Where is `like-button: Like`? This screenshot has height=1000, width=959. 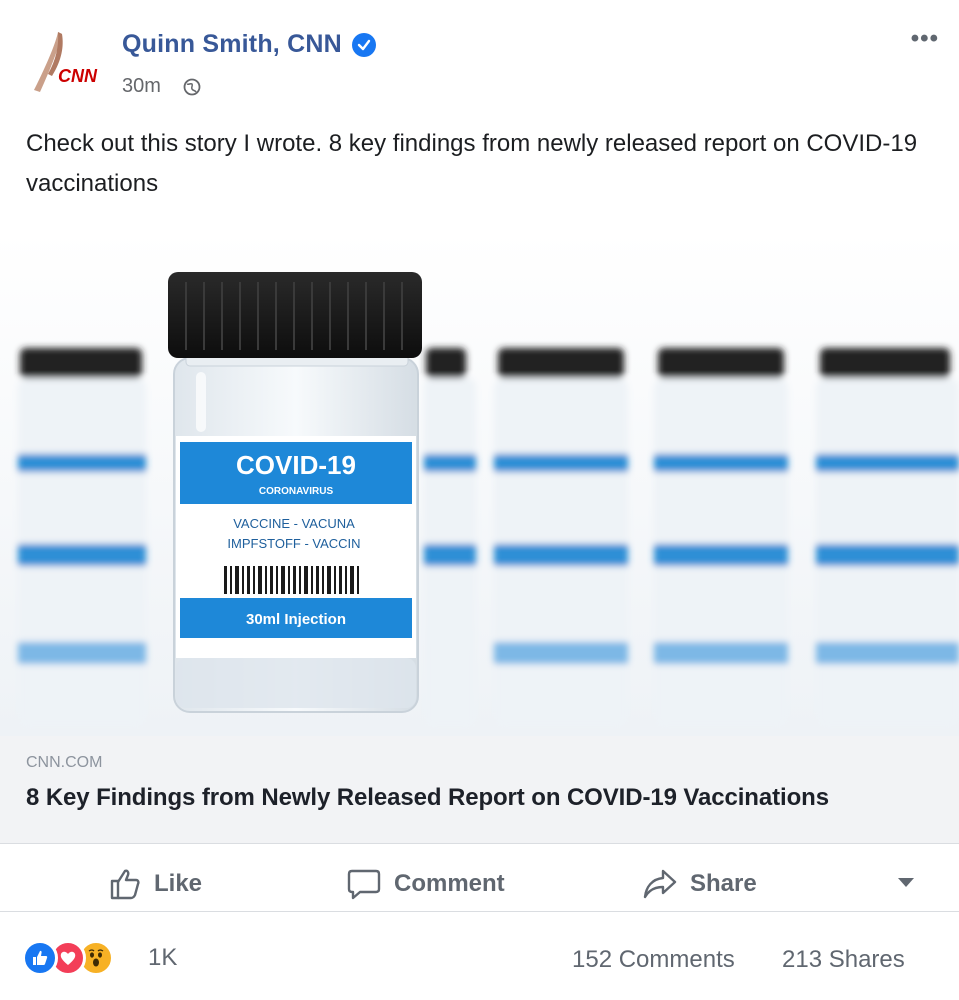 like-button: Like is located at coordinates (155, 884).